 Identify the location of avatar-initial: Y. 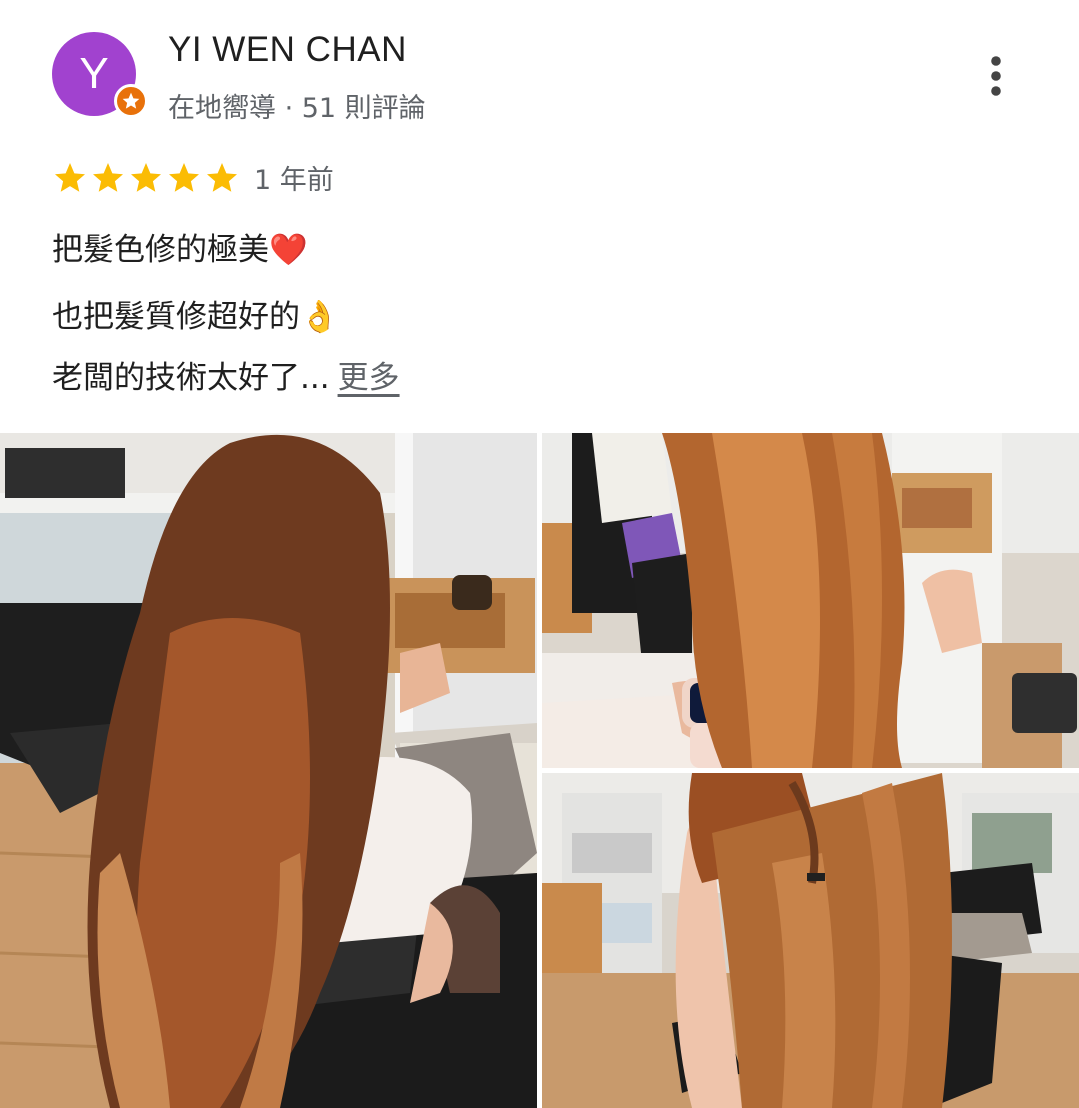
(94, 73).